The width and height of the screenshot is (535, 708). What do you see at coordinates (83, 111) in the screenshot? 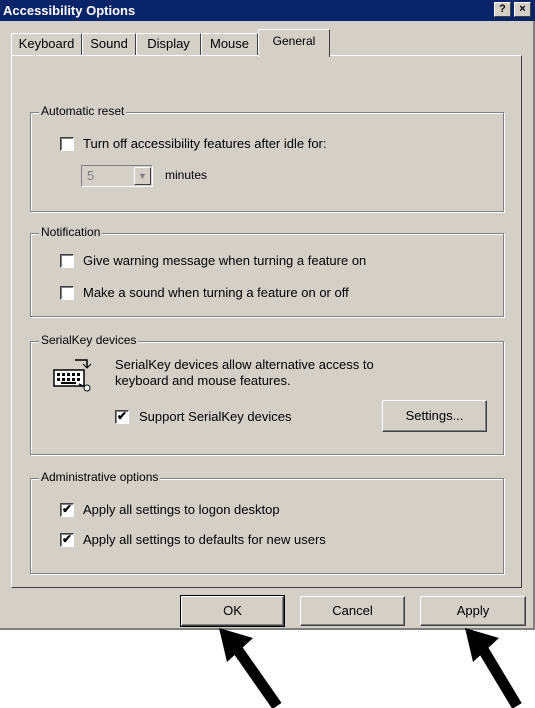
I see `automatic-reset-legend: Automatic reset` at bounding box center [83, 111].